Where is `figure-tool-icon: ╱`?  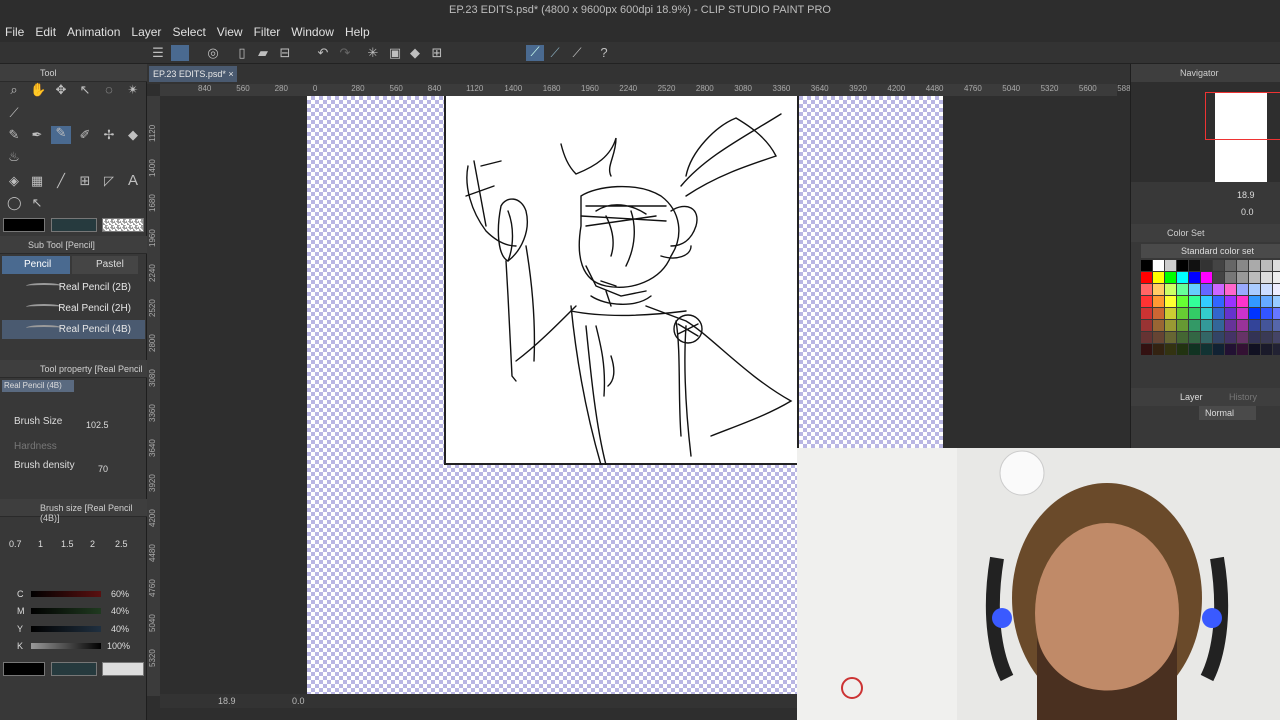
figure-tool-icon: ╱ is located at coordinates (61, 181).